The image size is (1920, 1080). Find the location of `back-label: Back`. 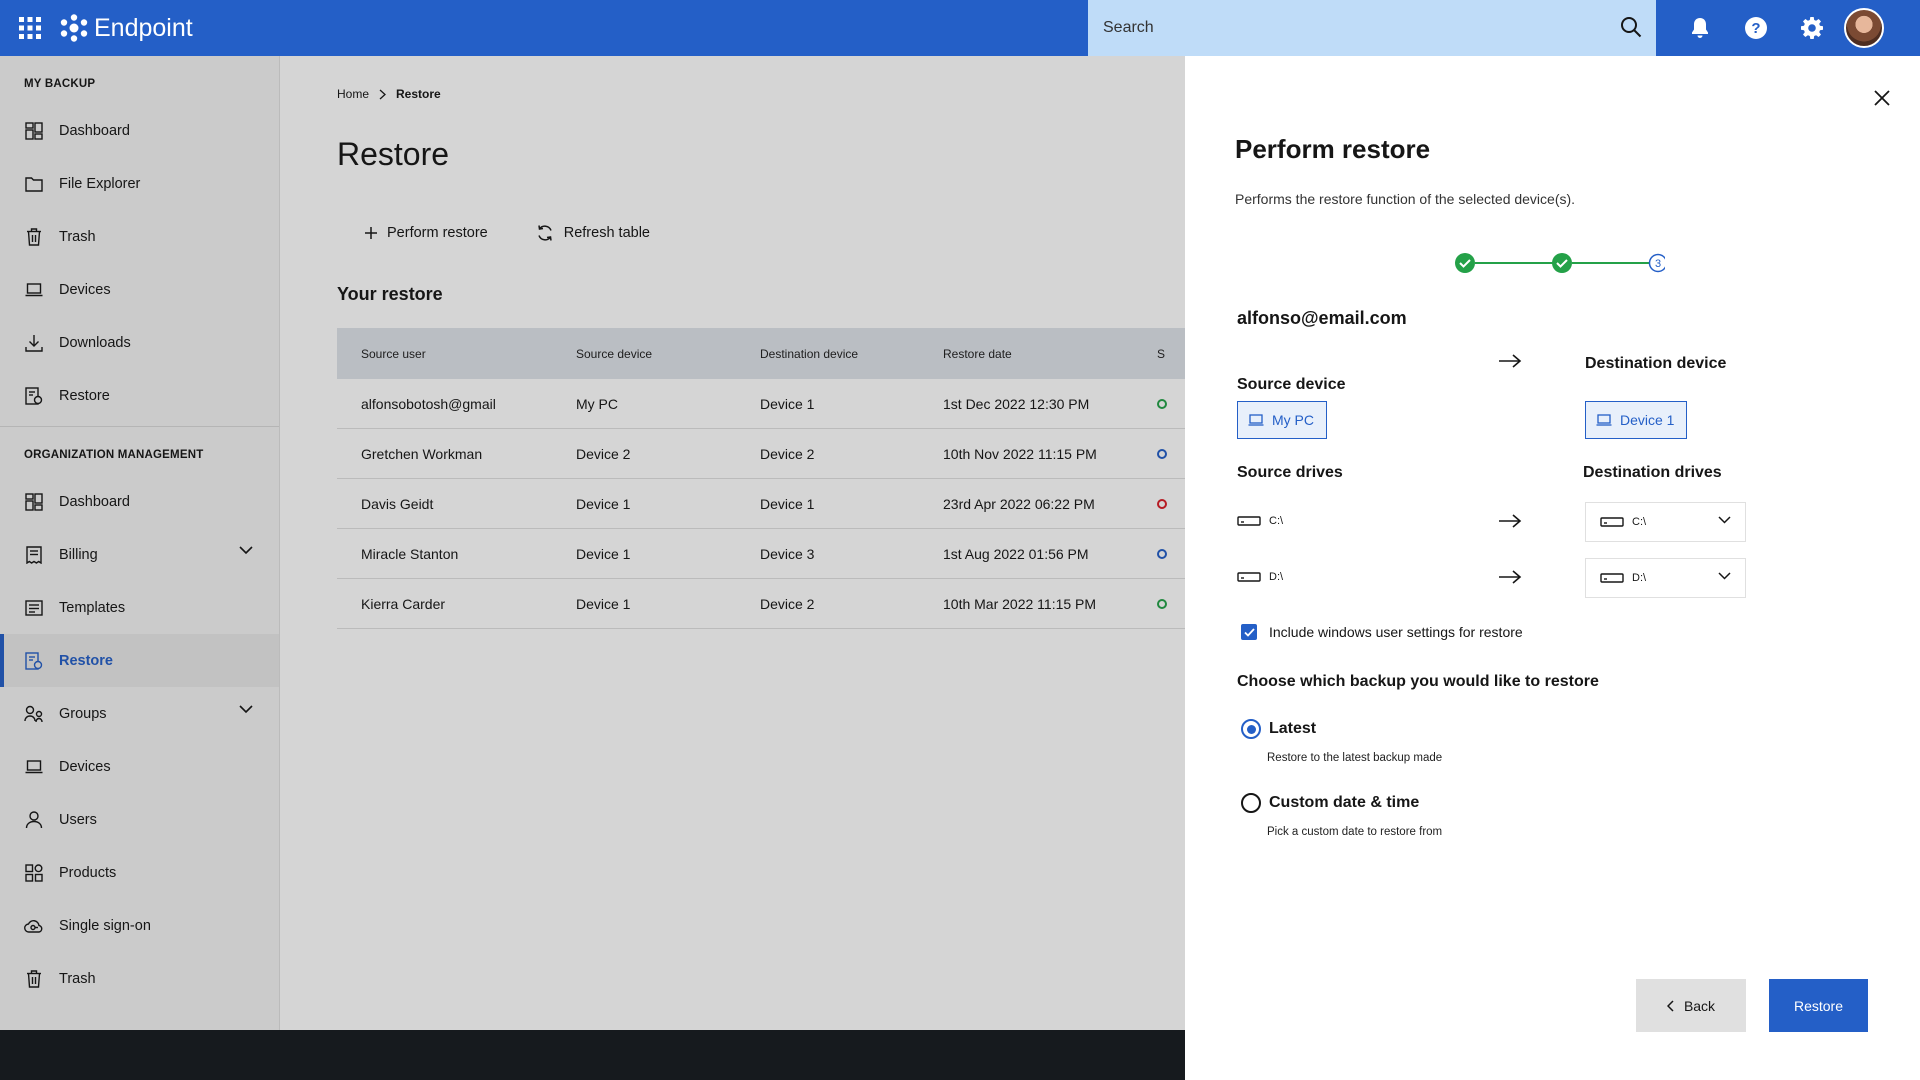

back-label: Back is located at coordinates (1699, 1005).